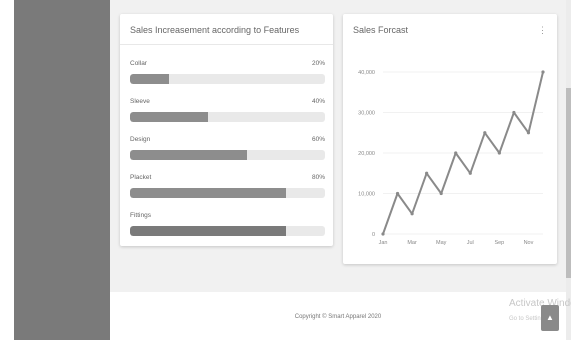 Image resolution: width=571 pixels, height=340 pixels. I want to click on activate-windows-subtitle: Go to Settin, so click(525, 319).